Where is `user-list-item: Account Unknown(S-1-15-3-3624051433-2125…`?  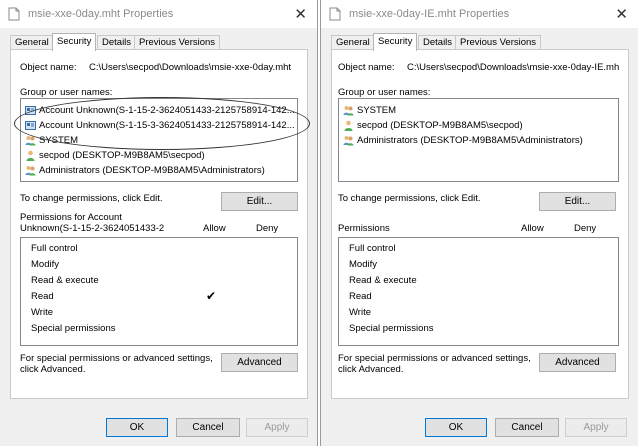
user-list-item: Account Unknown(S-1-15-3-3624051433-2125… is located at coordinates (160, 125).